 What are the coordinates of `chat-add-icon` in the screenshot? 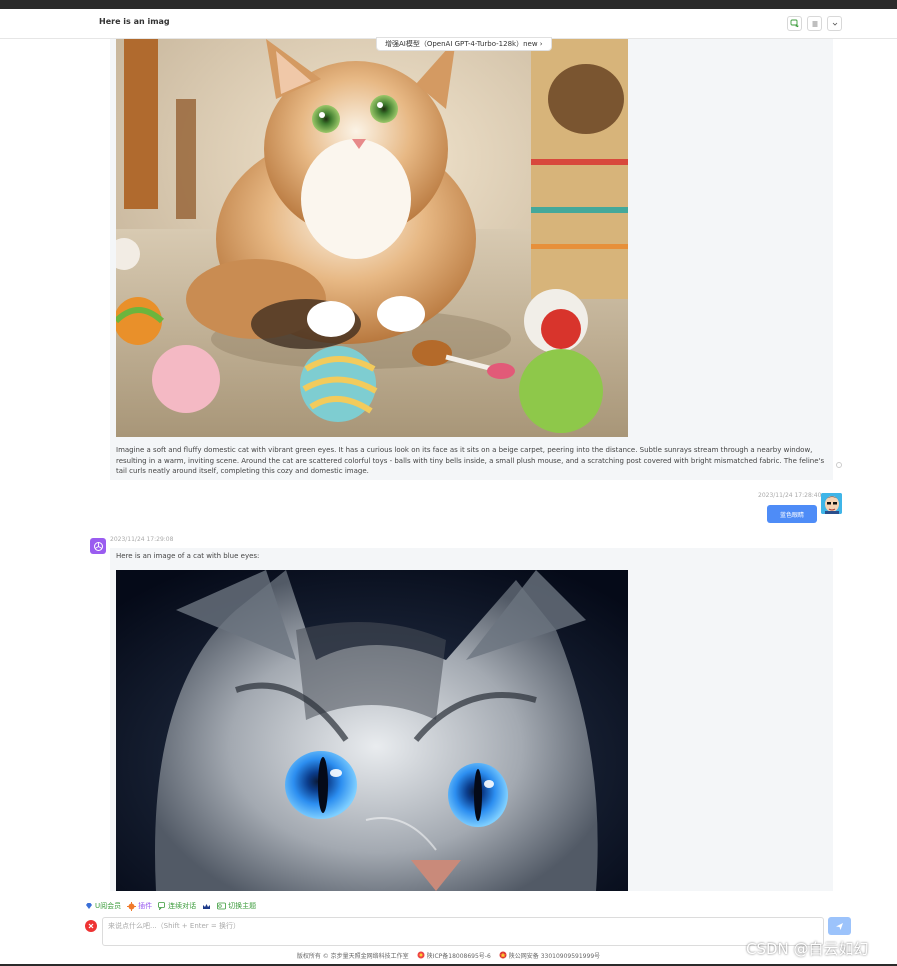 It's located at (794, 23).